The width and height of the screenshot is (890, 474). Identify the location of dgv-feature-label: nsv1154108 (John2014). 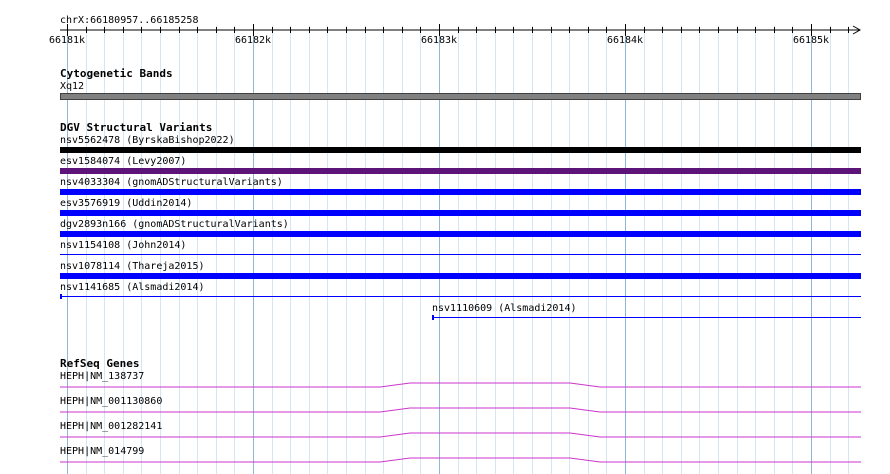
(123, 245).